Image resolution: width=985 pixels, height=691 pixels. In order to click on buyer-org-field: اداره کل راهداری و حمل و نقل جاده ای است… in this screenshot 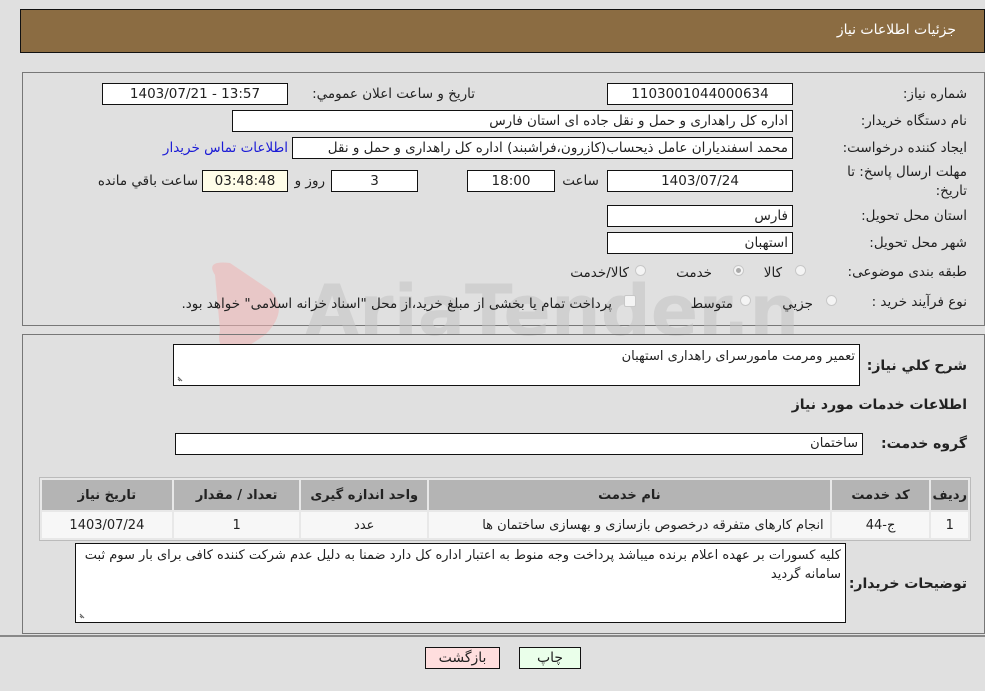, I will do `click(512, 121)`.